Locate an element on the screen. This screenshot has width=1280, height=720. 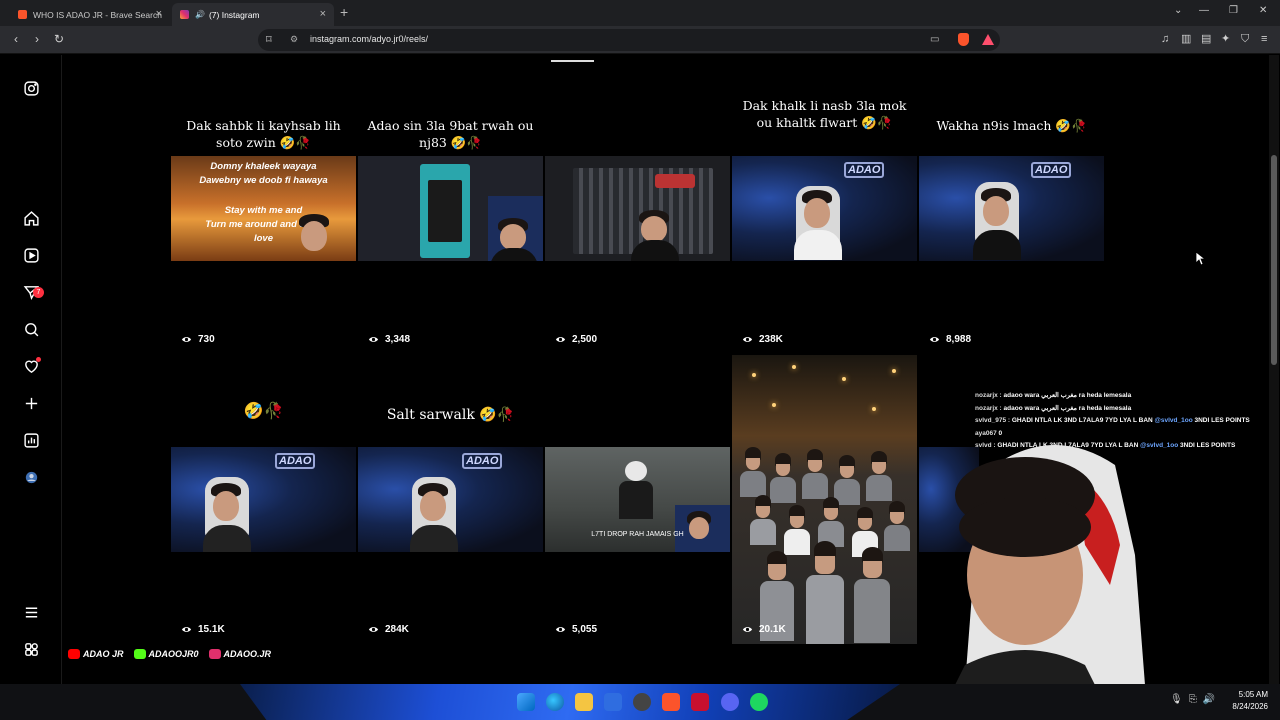
view-count: 284K is located at coordinates (388, 629).